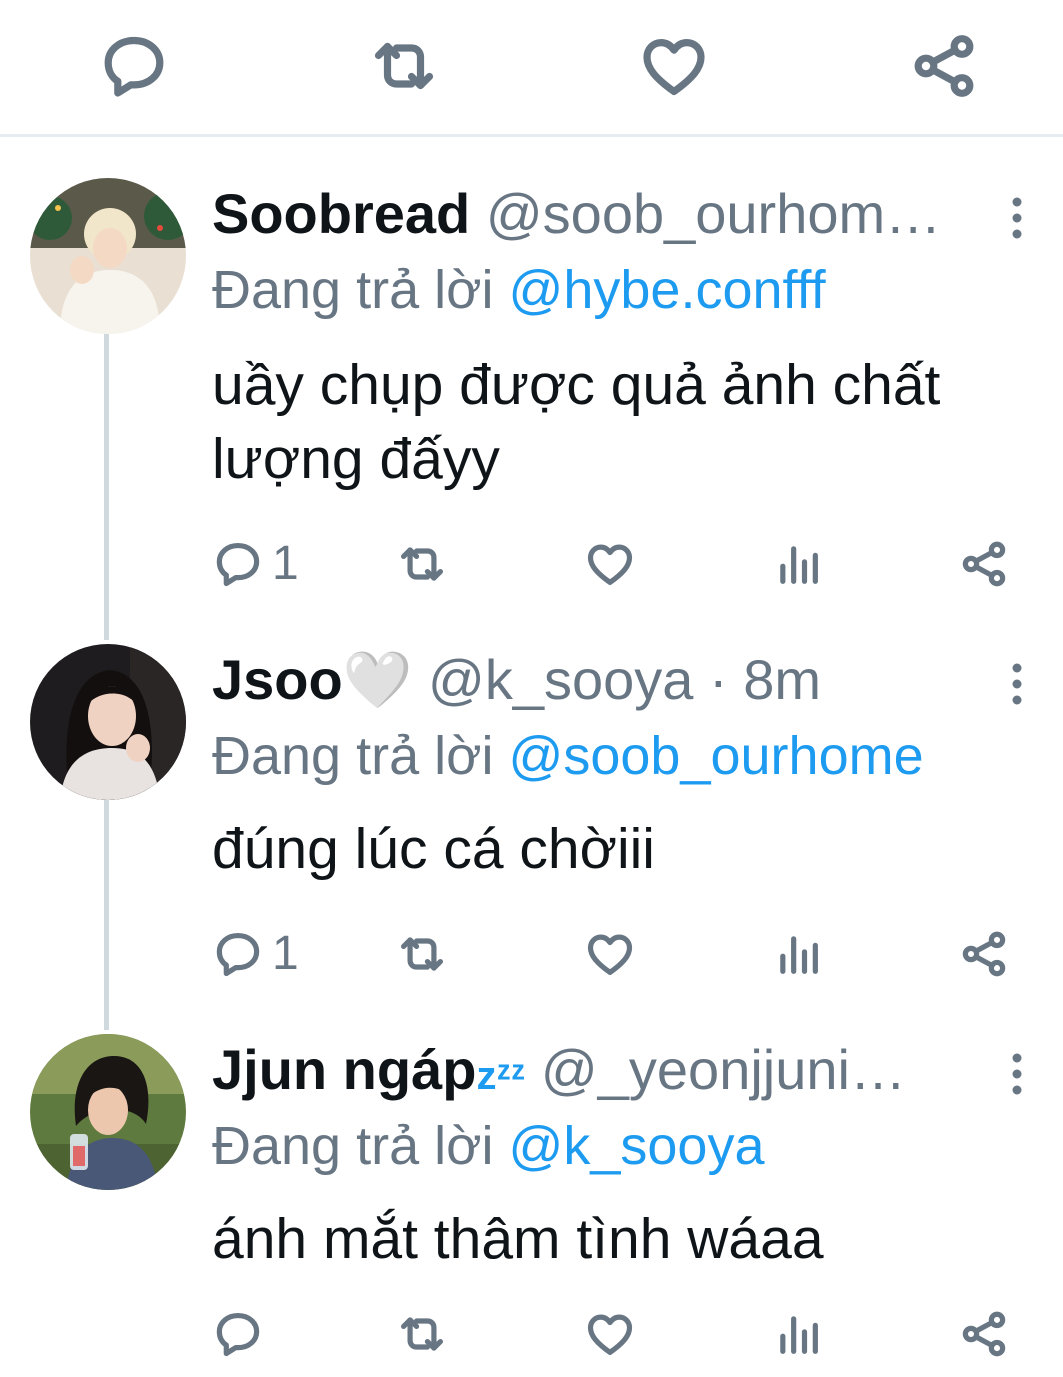 The height and width of the screenshot is (1377, 1063). What do you see at coordinates (531, 135) in the screenshot?
I see `divider` at bounding box center [531, 135].